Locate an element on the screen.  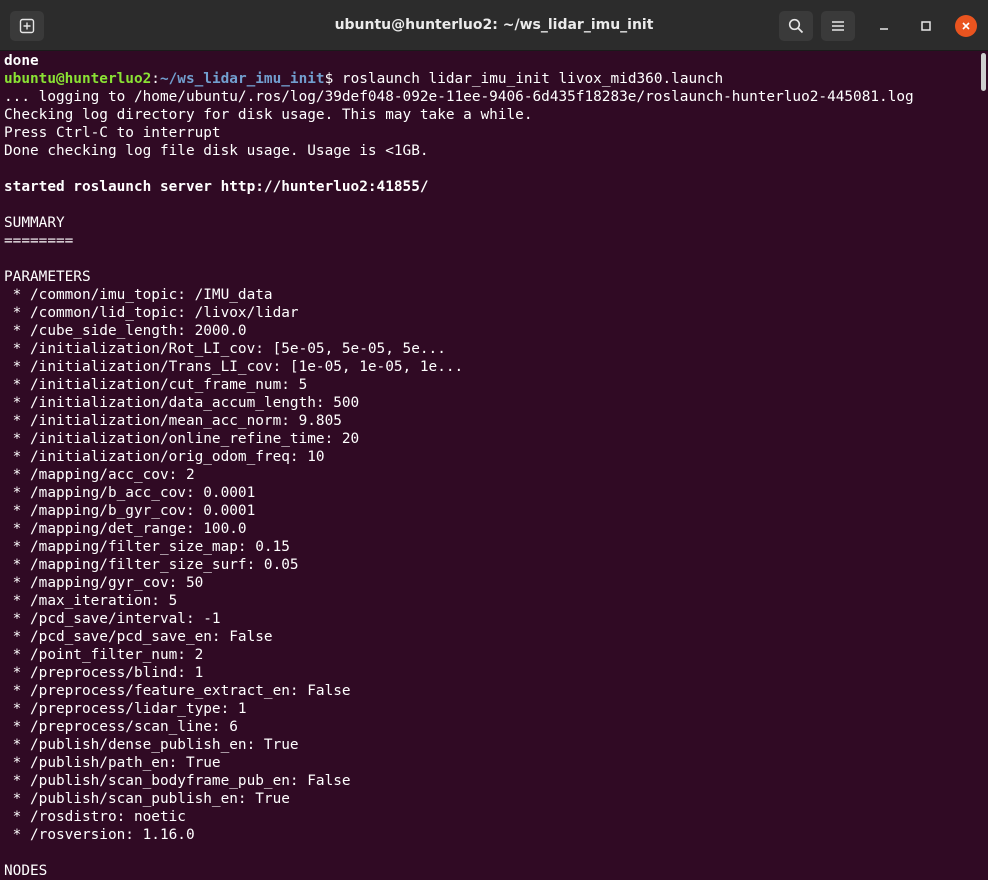
param-line: * /initialization/data_accum_length: 500 is located at coordinates (182, 403).